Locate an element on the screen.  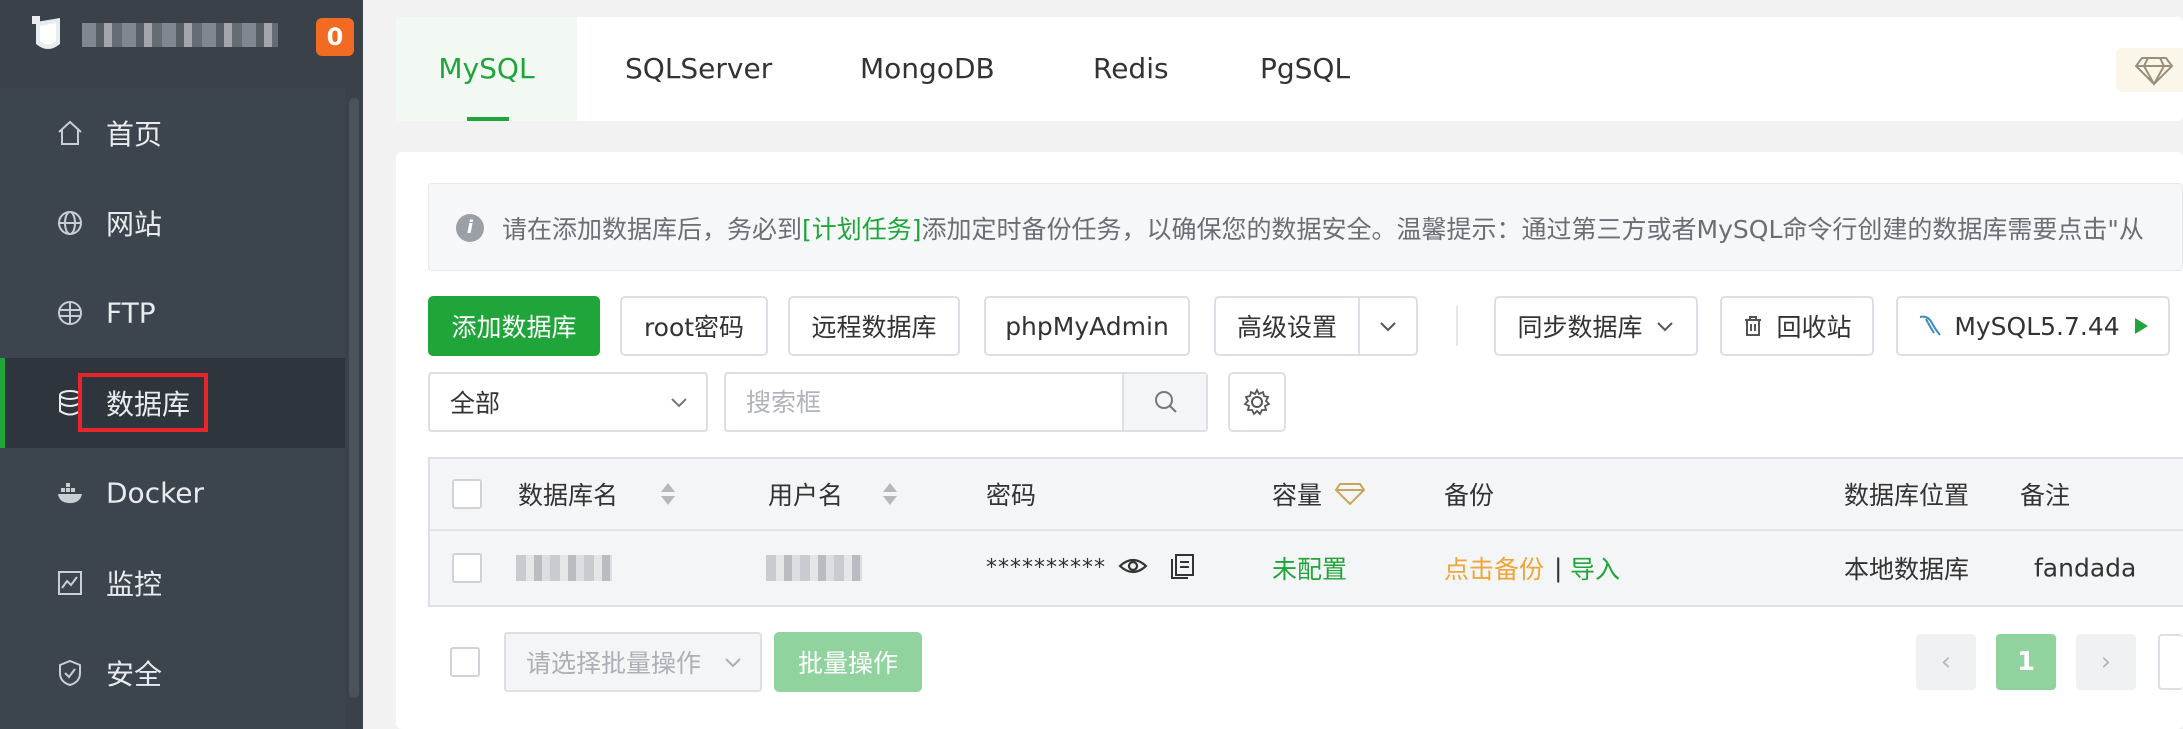
annotation-highlight-box is located at coordinates (143, 402).